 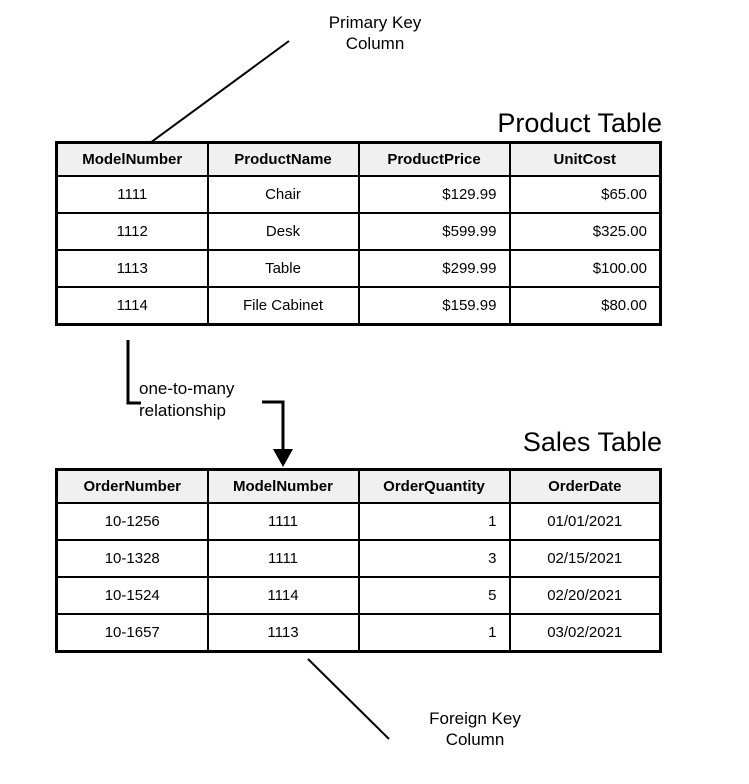 What do you see at coordinates (585, 595) in the screenshot?
I see `cell-orderdate: 02/20/2021` at bounding box center [585, 595].